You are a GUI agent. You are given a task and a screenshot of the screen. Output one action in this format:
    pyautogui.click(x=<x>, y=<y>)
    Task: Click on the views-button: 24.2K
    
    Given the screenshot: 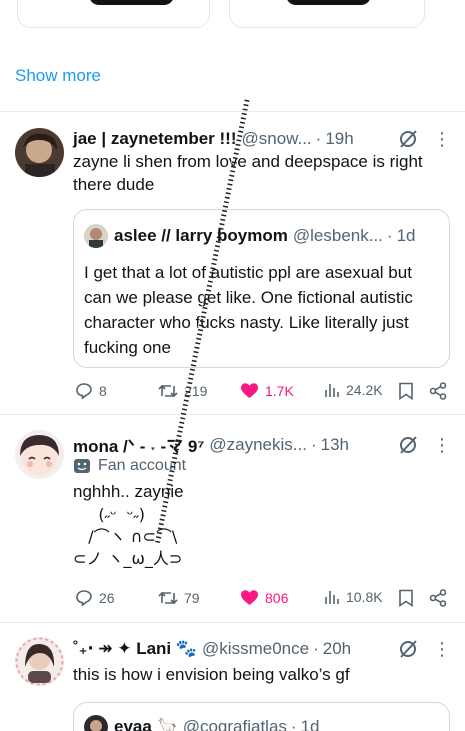 What is the action you would take?
    pyautogui.click(x=353, y=390)
    